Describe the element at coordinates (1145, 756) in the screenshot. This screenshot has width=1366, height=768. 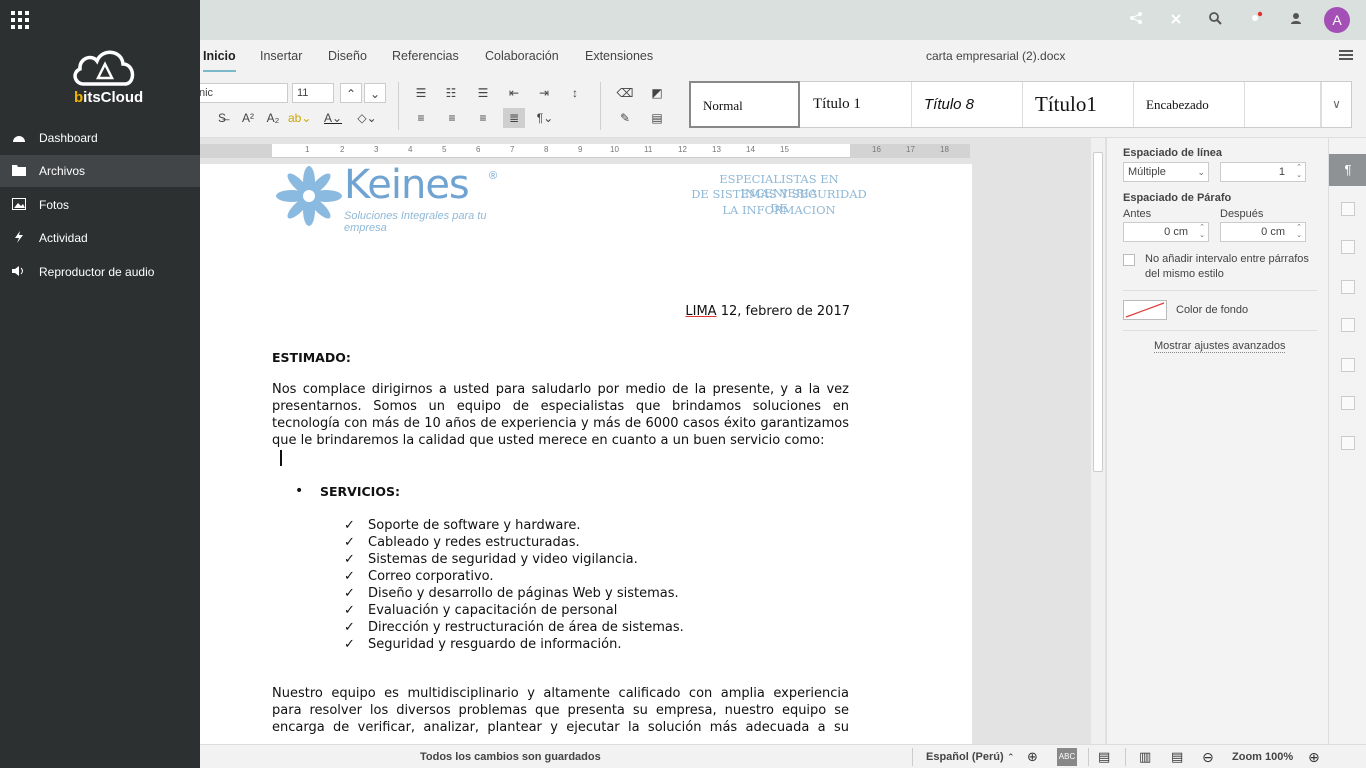
I see `fit-page-icon: ▥` at that location.